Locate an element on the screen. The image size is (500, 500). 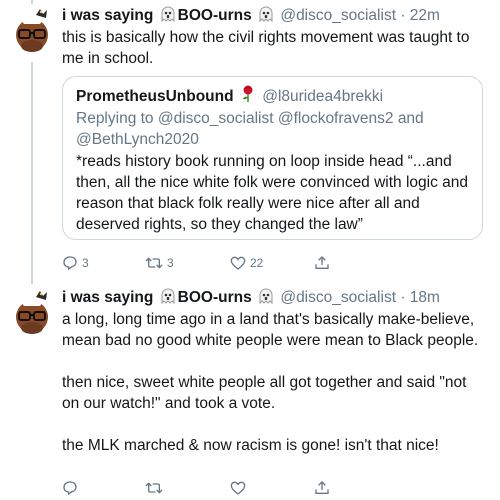
reply-button is located at coordinates (70, 488).